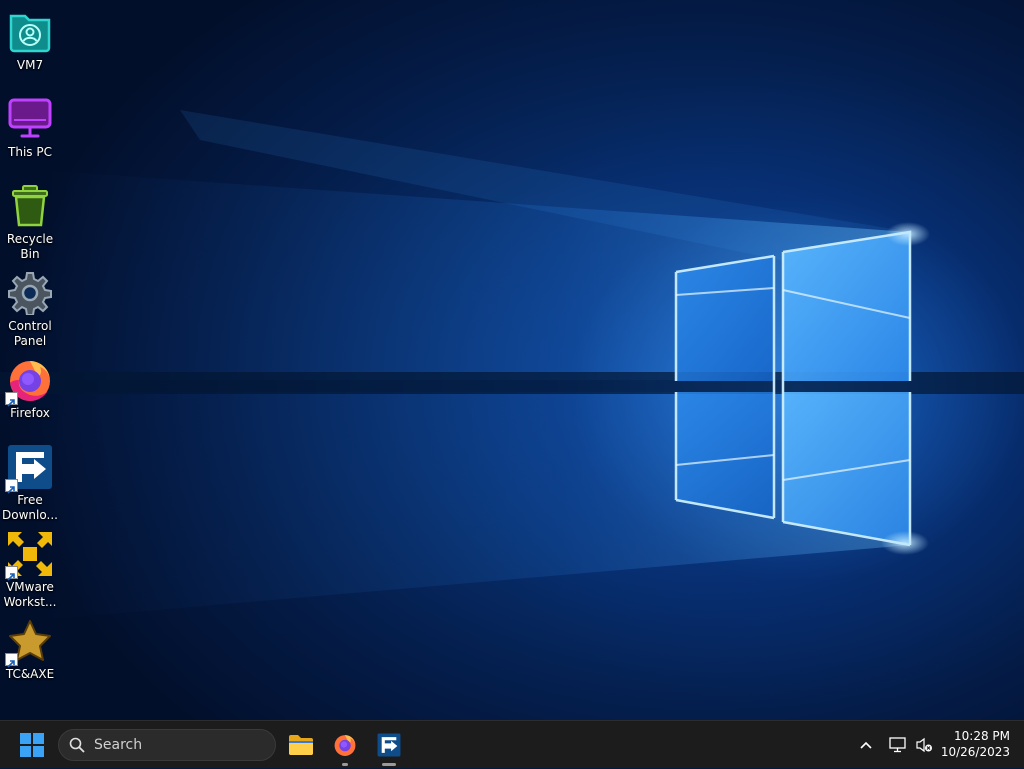  What do you see at coordinates (30, 674) in the screenshot?
I see `desktop-icon-label: TC&AXE` at bounding box center [30, 674].